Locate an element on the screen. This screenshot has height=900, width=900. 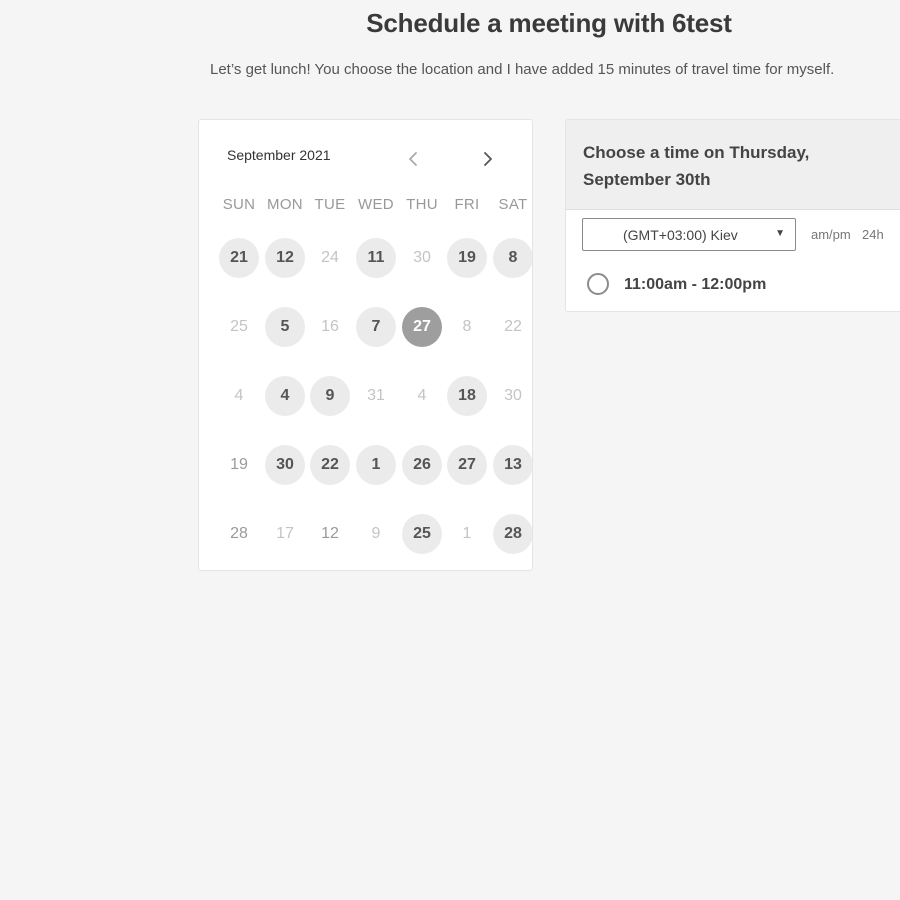
calendar-day: 26 is located at coordinates (422, 465).